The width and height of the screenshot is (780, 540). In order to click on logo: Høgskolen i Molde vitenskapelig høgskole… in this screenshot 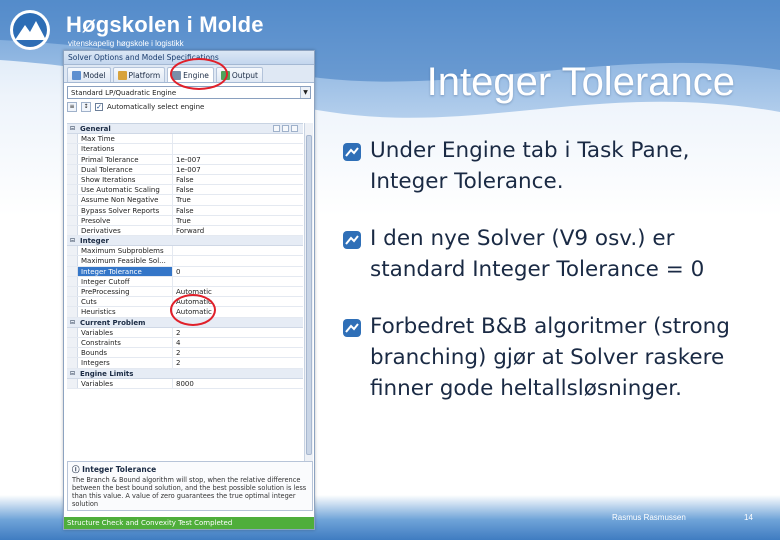, I will do `click(158, 30)`.